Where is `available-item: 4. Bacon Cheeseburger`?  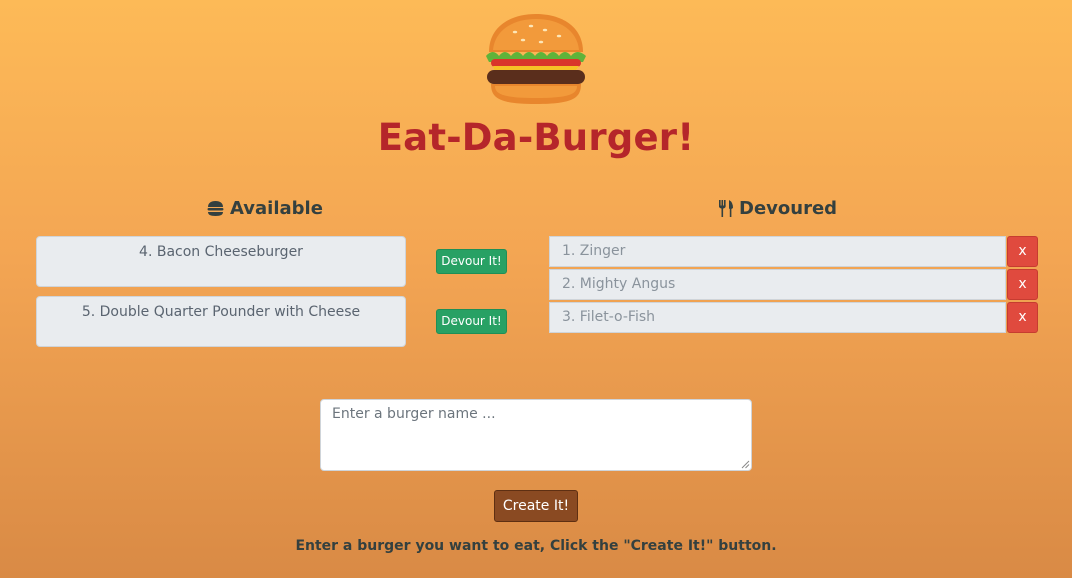 available-item: 4. Bacon Cheeseburger is located at coordinates (221, 261).